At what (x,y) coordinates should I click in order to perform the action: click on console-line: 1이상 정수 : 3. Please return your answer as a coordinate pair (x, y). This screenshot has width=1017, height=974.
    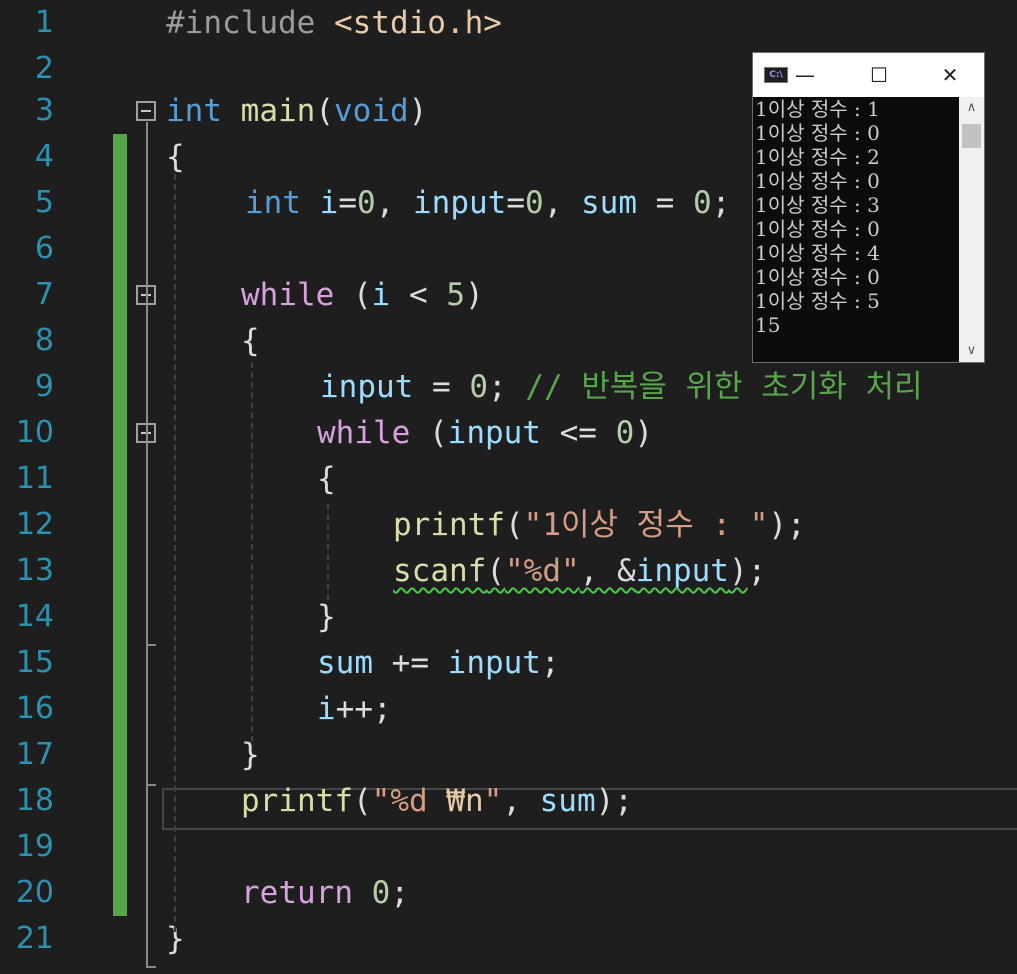
    Looking at the image, I should click on (817, 205).